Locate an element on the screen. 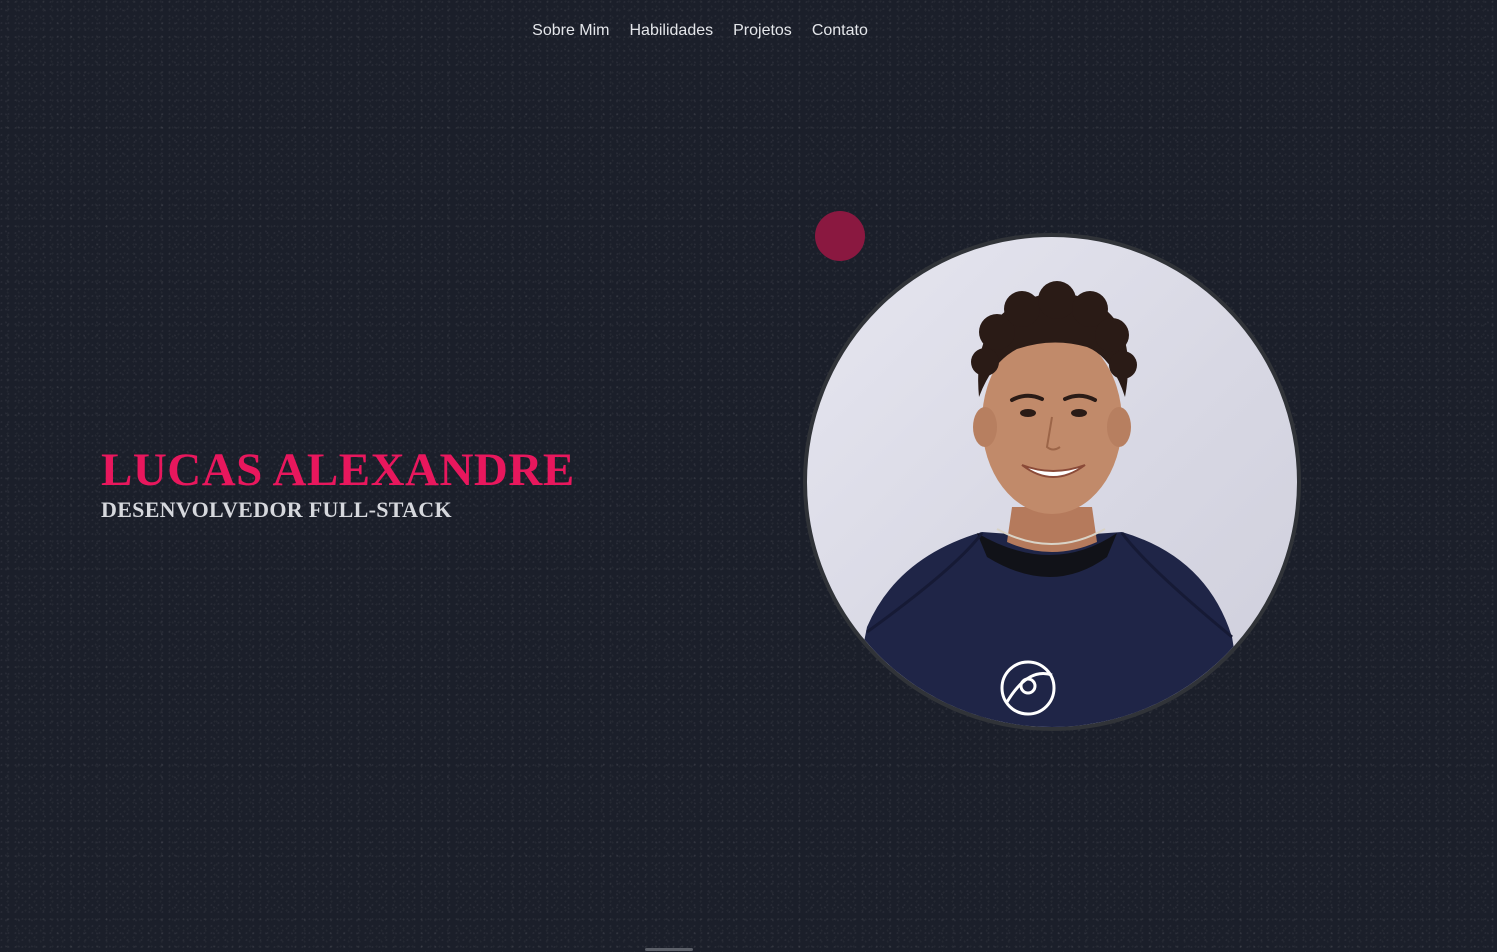  nav-link-projetos: Projetos is located at coordinates (762, 31).